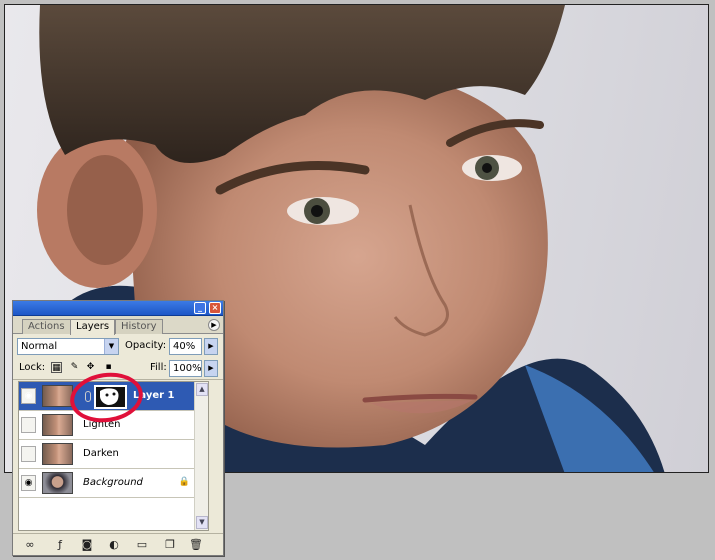  What do you see at coordinates (211, 346) in the screenshot?
I see `opacity-slider-button: ▶` at bounding box center [211, 346].